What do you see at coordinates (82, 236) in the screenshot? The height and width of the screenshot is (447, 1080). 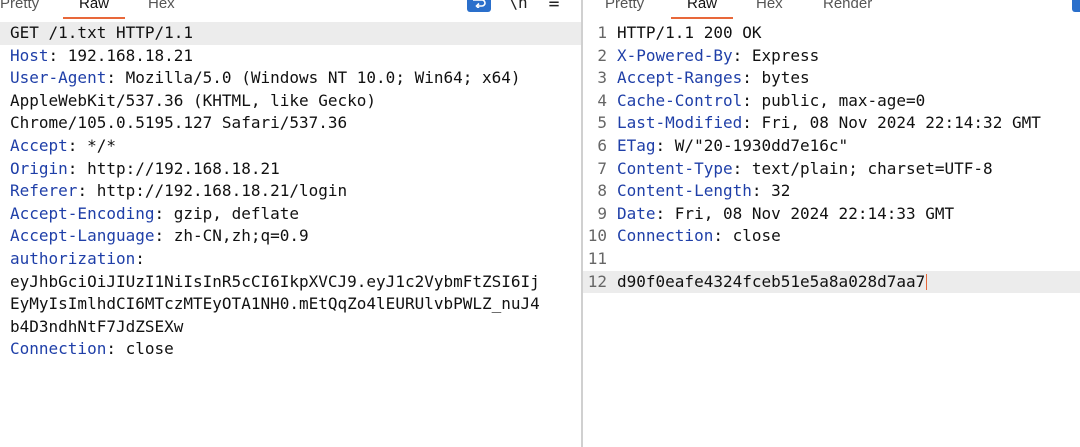 I see `header-name: Accept-Language` at bounding box center [82, 236].